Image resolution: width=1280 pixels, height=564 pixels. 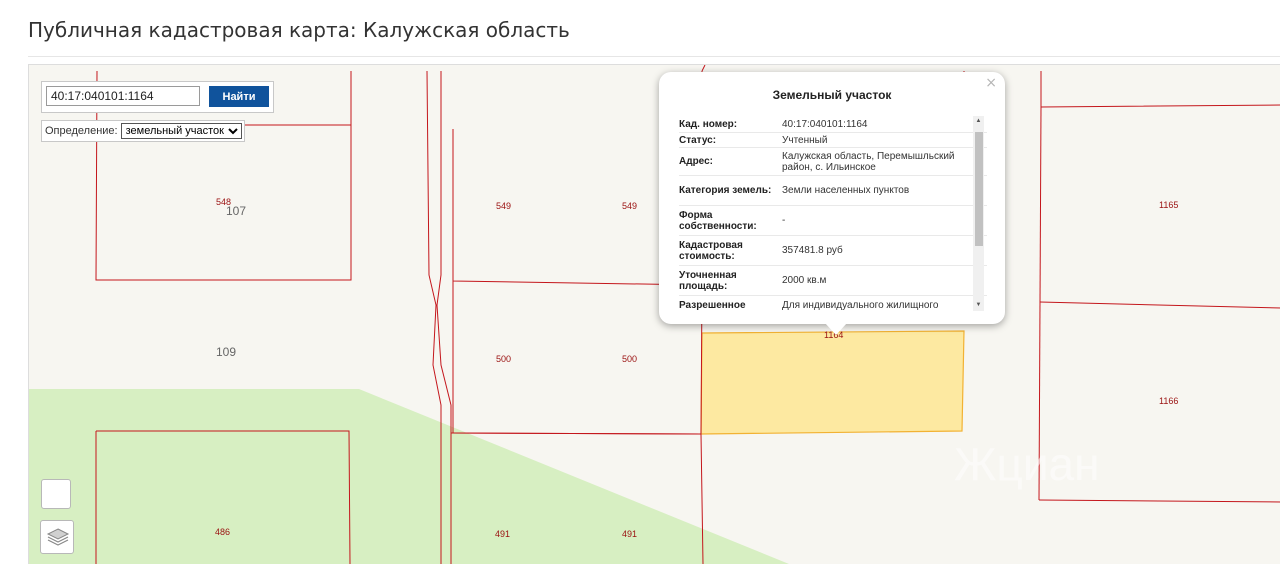 I want to click on attr-key: Адрес:, so click(x=696, y=161).